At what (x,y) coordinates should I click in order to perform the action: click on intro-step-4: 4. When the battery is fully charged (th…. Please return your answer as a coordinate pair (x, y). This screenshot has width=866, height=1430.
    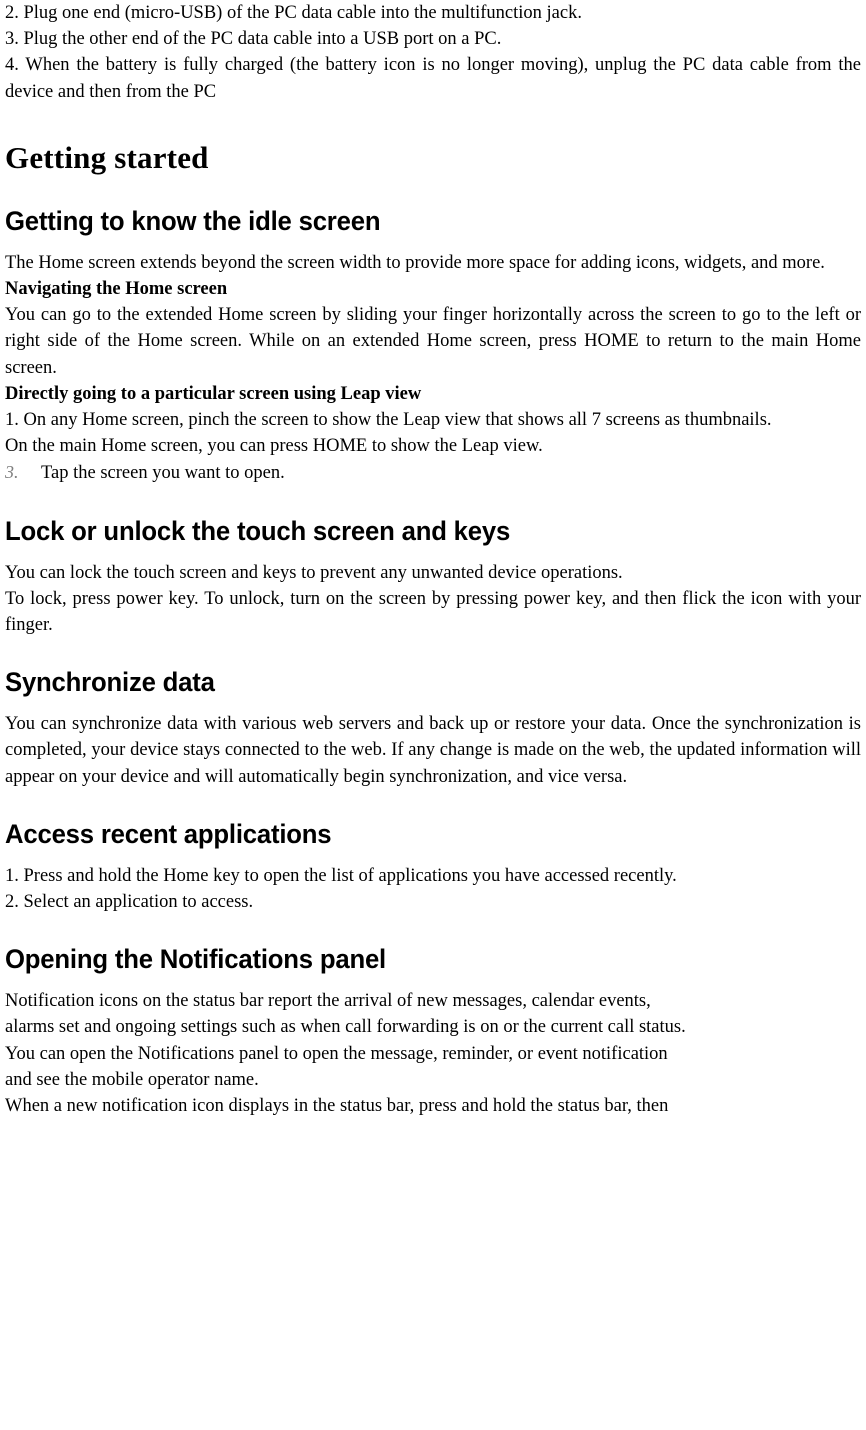
    Looking at the image, I should click on (433, 78).